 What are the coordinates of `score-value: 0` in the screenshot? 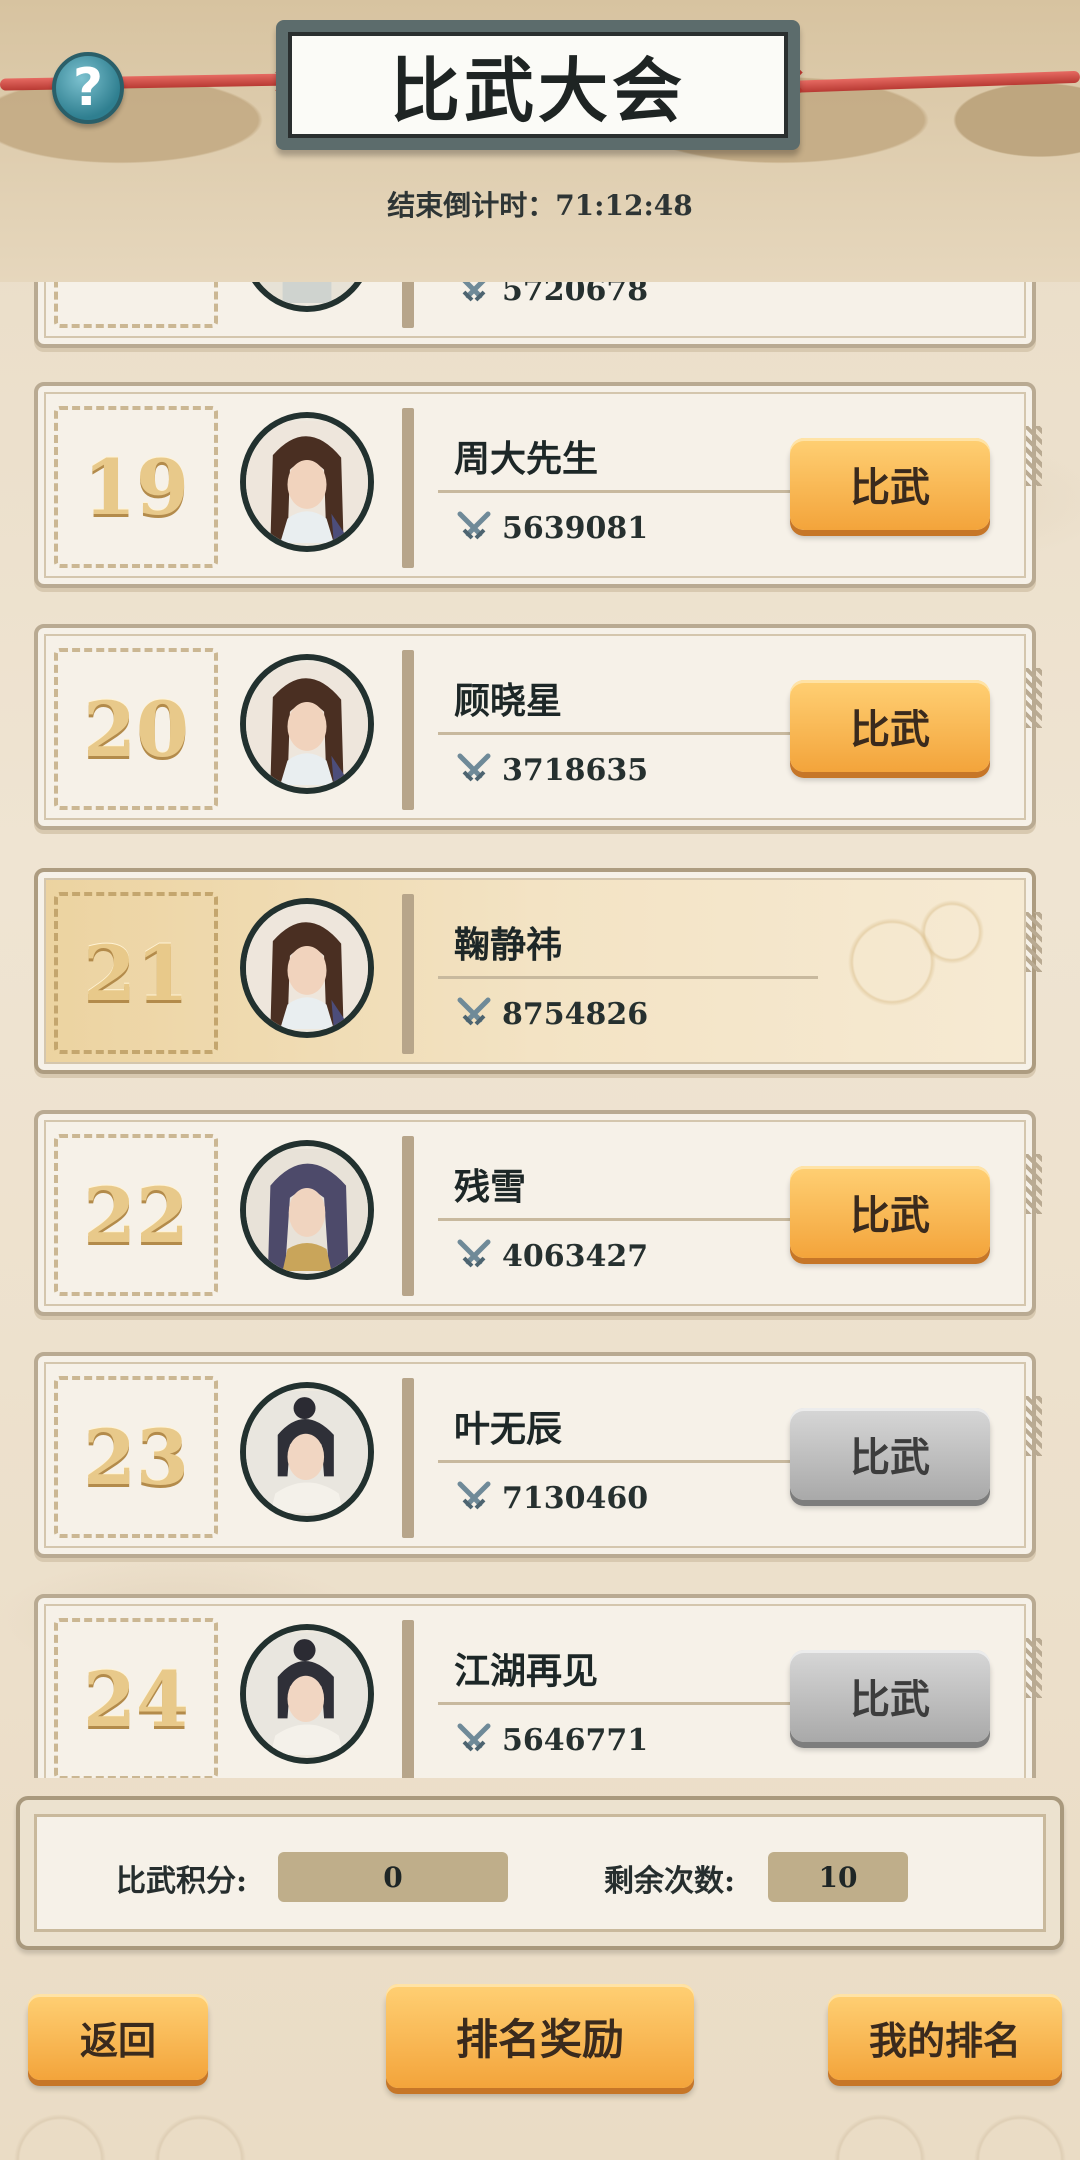 It's located at (393, 1877).